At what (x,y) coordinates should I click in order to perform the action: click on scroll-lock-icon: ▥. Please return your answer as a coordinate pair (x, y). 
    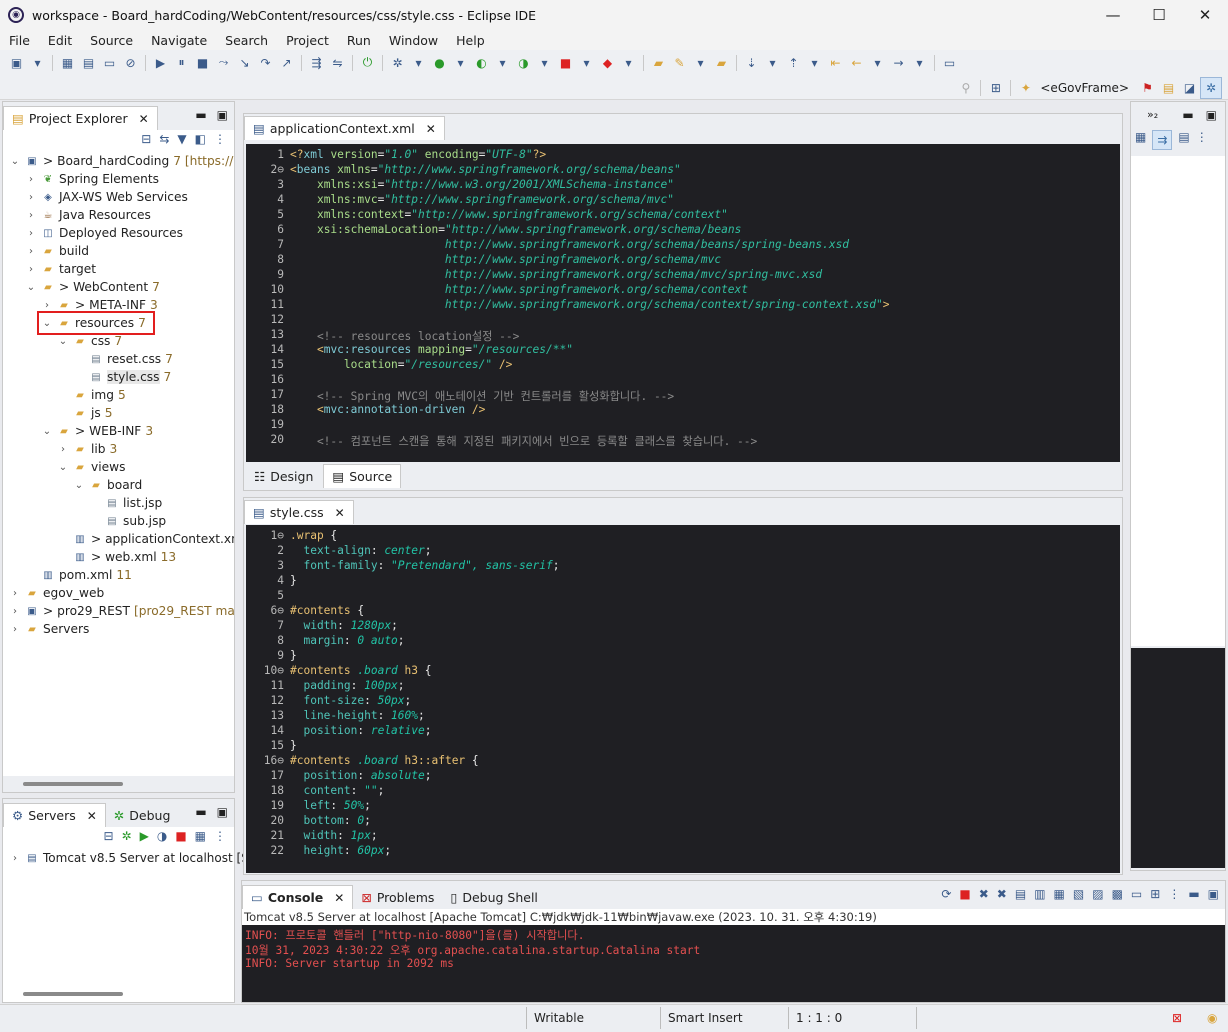
    Looking at the image, I should click on (1039, 894).